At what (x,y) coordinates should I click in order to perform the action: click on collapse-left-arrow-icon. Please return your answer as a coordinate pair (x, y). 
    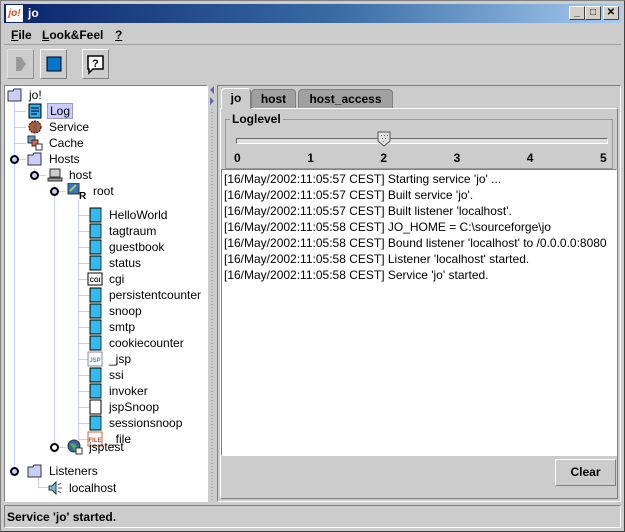
    Looking at the image, I should click on (212, 90).